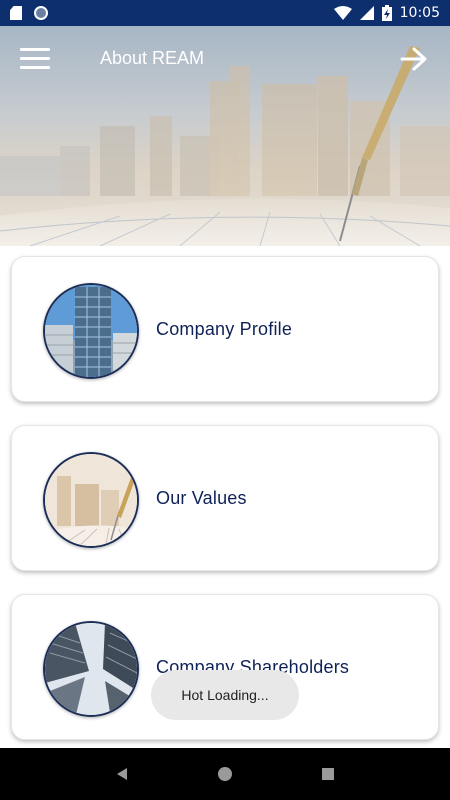 The width and height of the screenshot is (450, 800). What do you see at coordinates (386, 13) in the screenshot?
I see `battery-charging-icon` at bounding box center [386, 13].